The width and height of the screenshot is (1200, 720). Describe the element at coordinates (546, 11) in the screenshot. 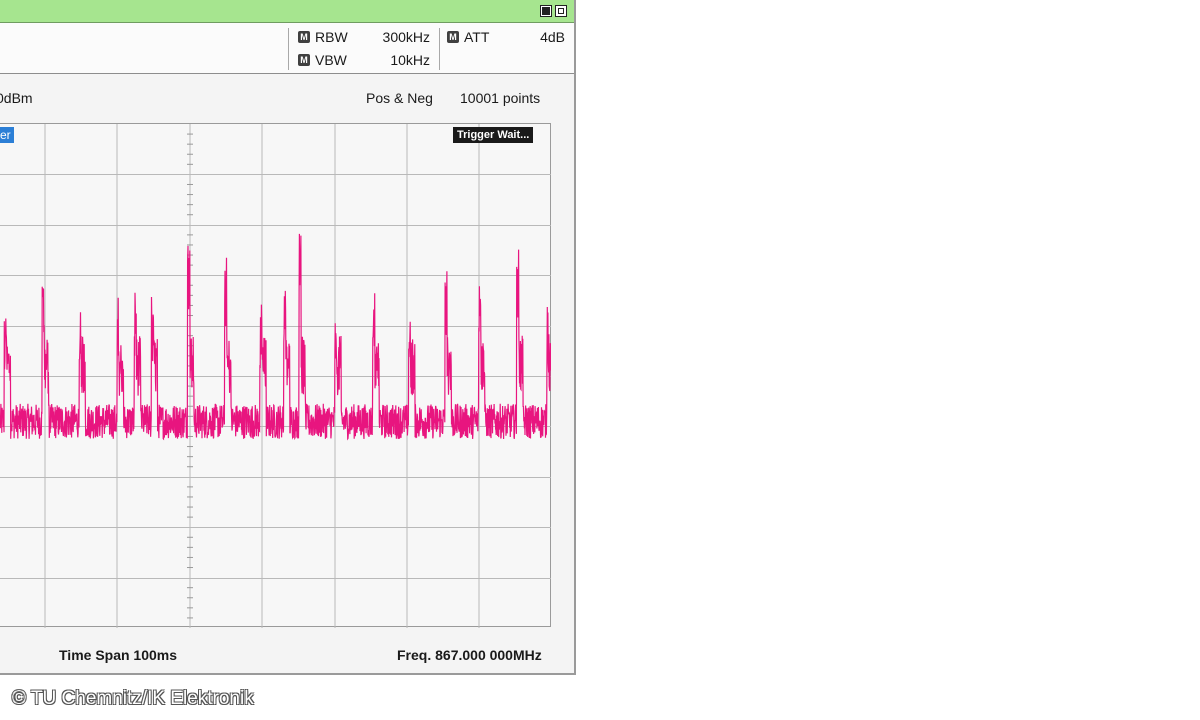

I see `minimize-icon` at that location.